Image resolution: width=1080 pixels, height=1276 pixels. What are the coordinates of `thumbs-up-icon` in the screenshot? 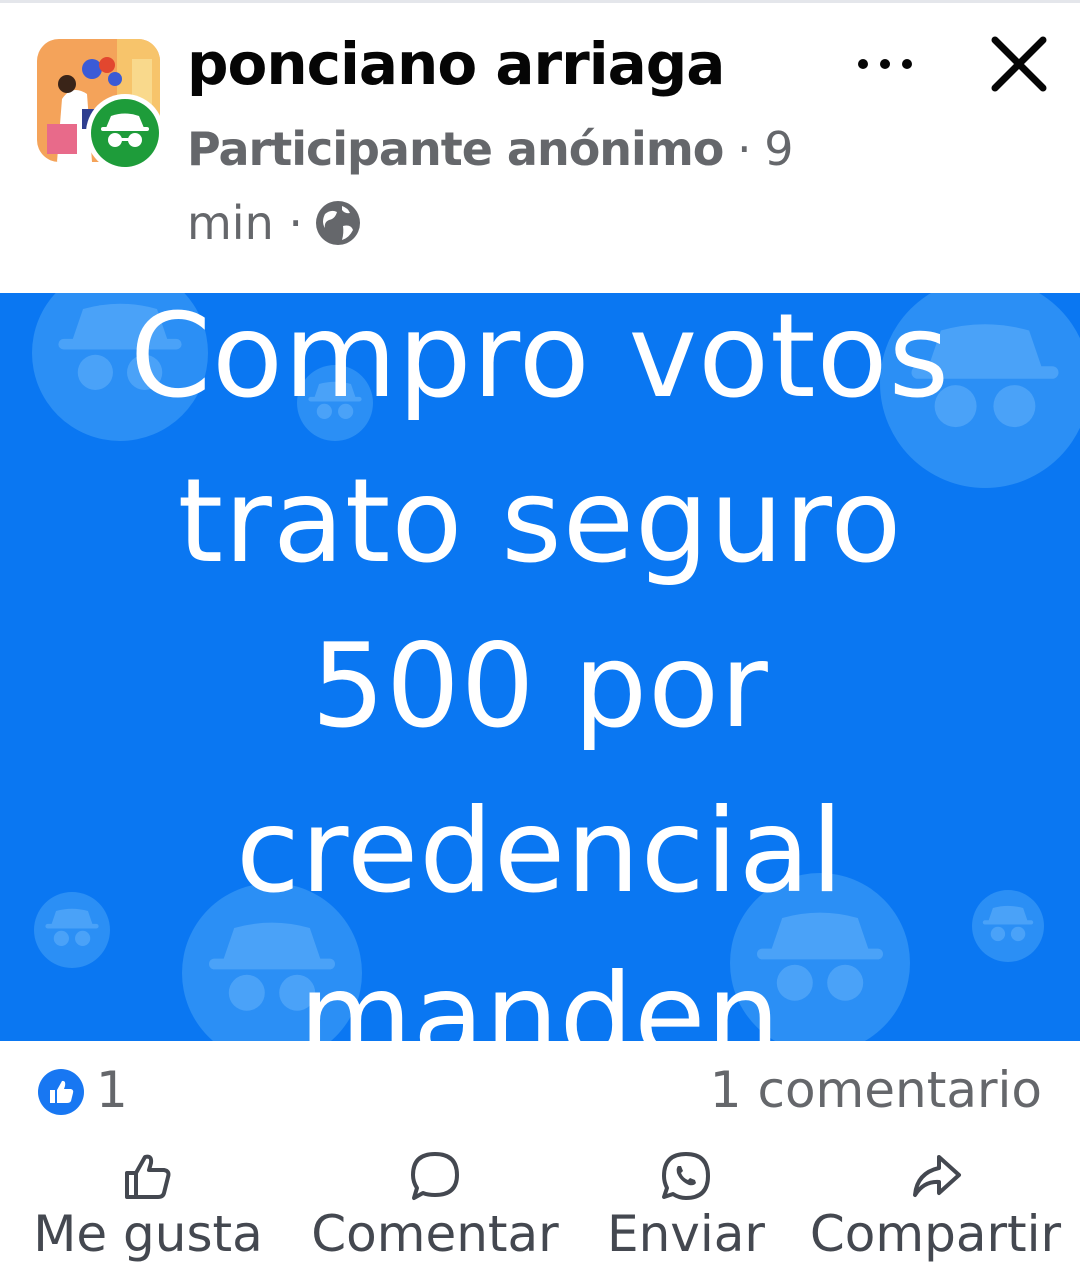 It's located at (148, 1176).